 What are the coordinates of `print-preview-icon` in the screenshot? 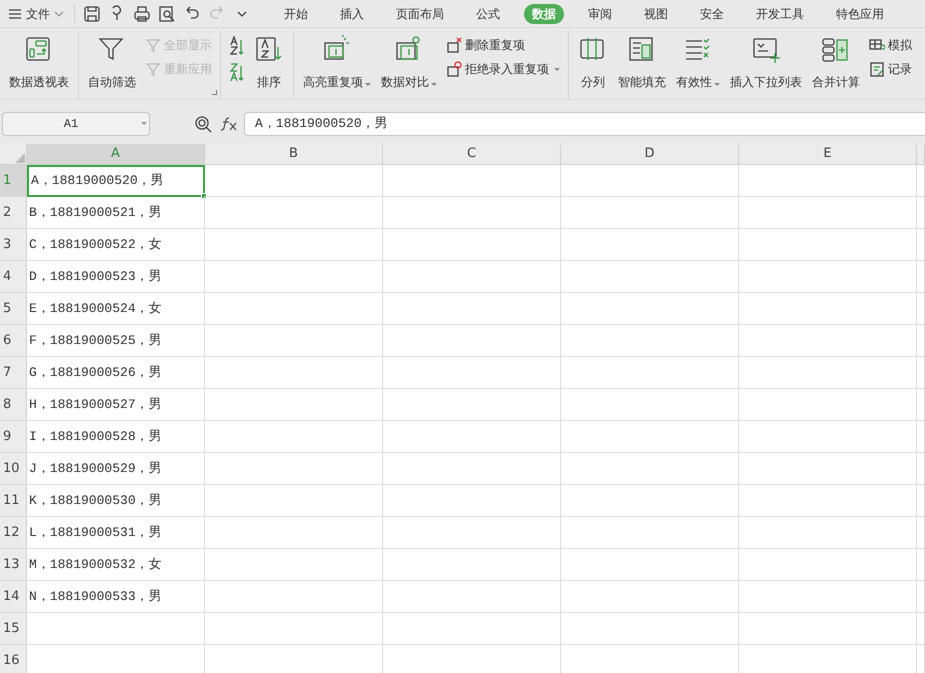 It's located at (167, 14).